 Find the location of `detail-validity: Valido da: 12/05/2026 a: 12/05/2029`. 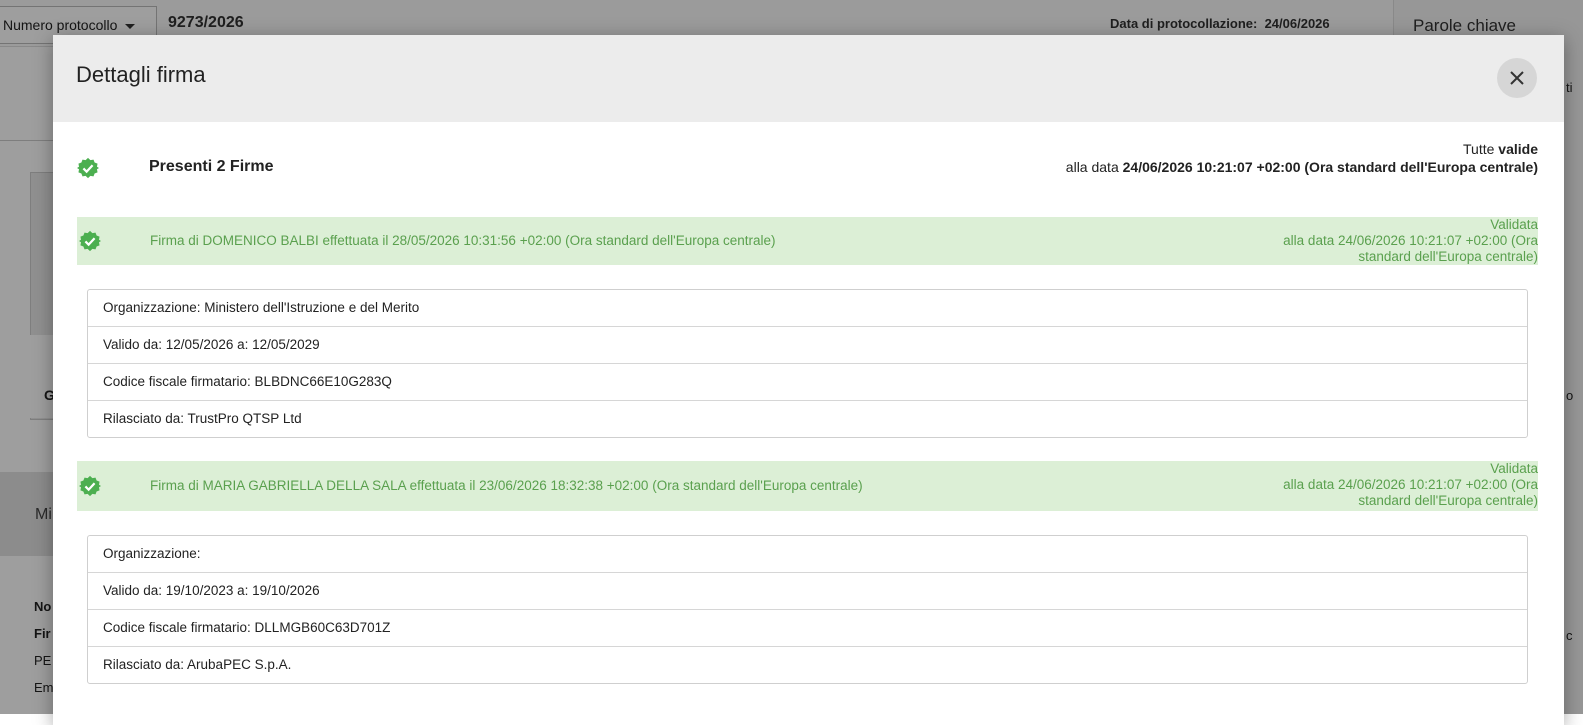

detail-validity: Valido da: 12/05/2026 a: 12/05/2029 is located at coordinates (807, 345).